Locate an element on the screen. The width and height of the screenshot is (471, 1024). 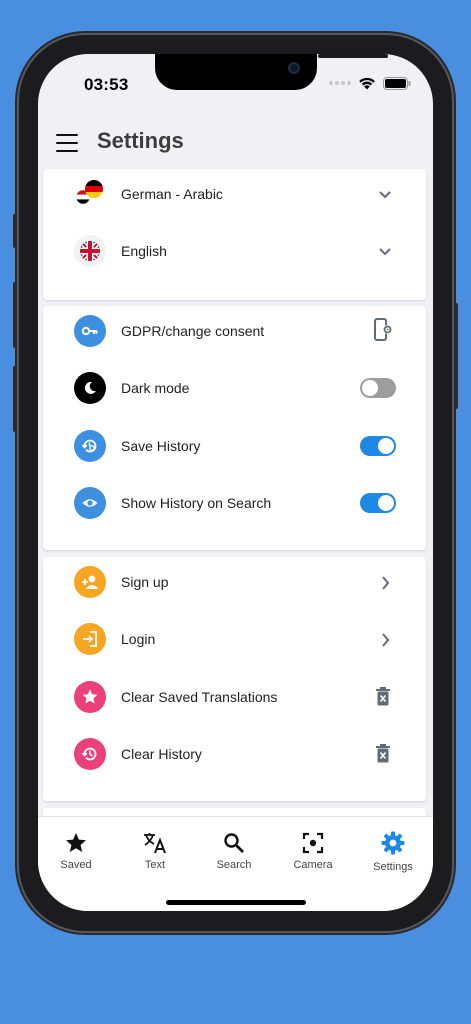
clear-history-label: Clear History is located at coordinates (161, 754).